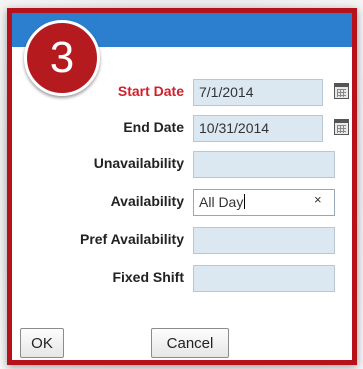  Describe the element at coordinates (221, 202) in the screenshot. I see `availability-value: All Day` at that location.